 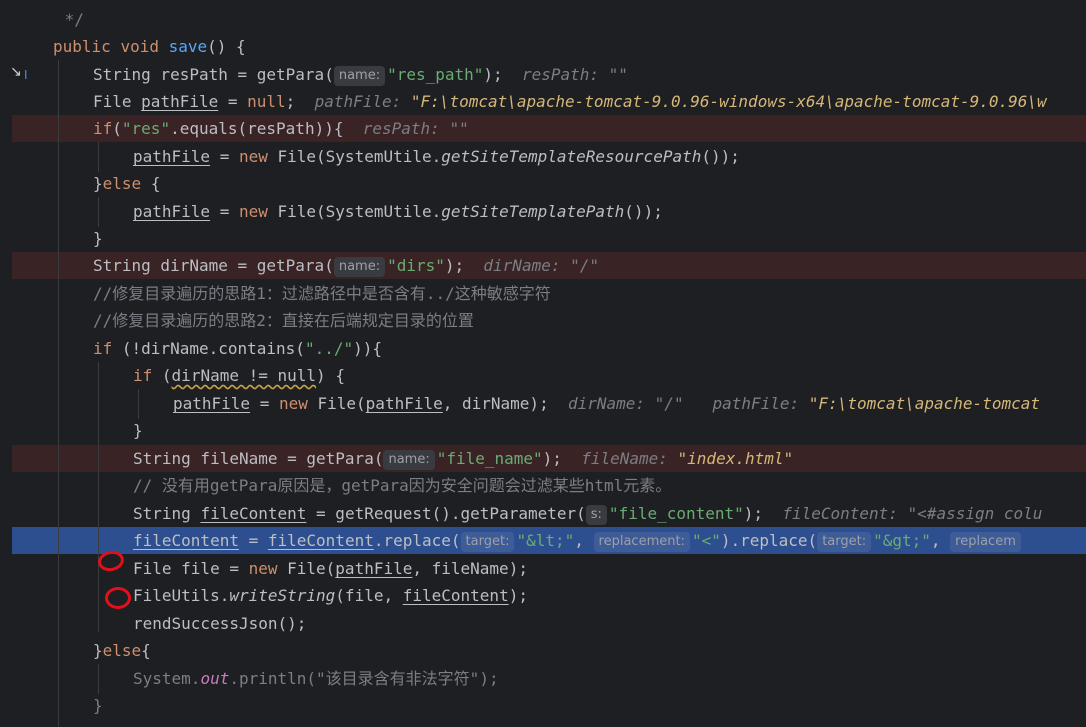 I want to click on code-line: */, so click(x=543, y=19).